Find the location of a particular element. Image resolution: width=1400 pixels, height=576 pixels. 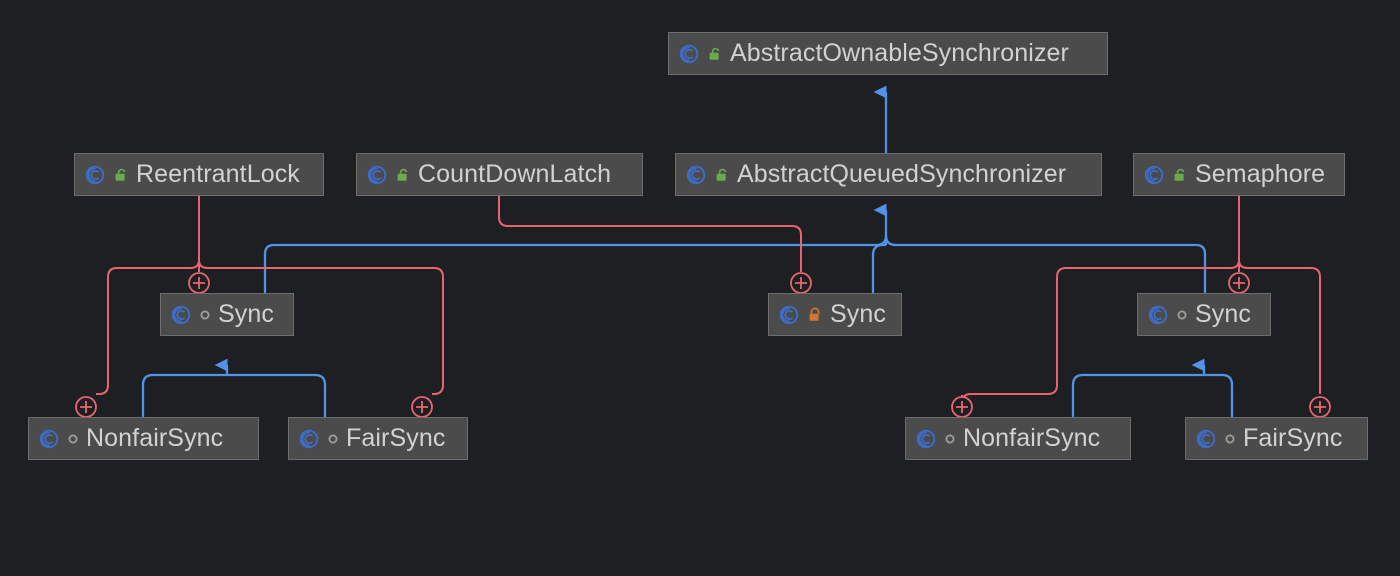

plus-marker-sem-nonfair is located at coordinates (962, 407).